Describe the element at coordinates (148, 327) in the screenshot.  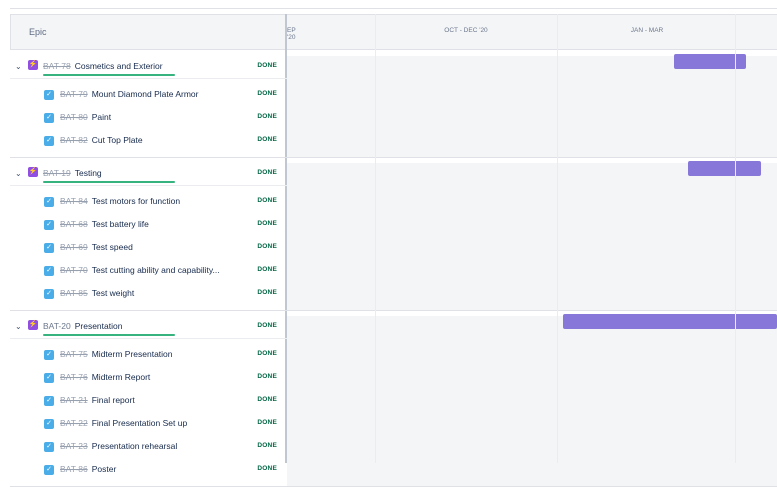
I see `epic-row: ⌄ ⚡ BAT-20 Presentation DONE` at that location.